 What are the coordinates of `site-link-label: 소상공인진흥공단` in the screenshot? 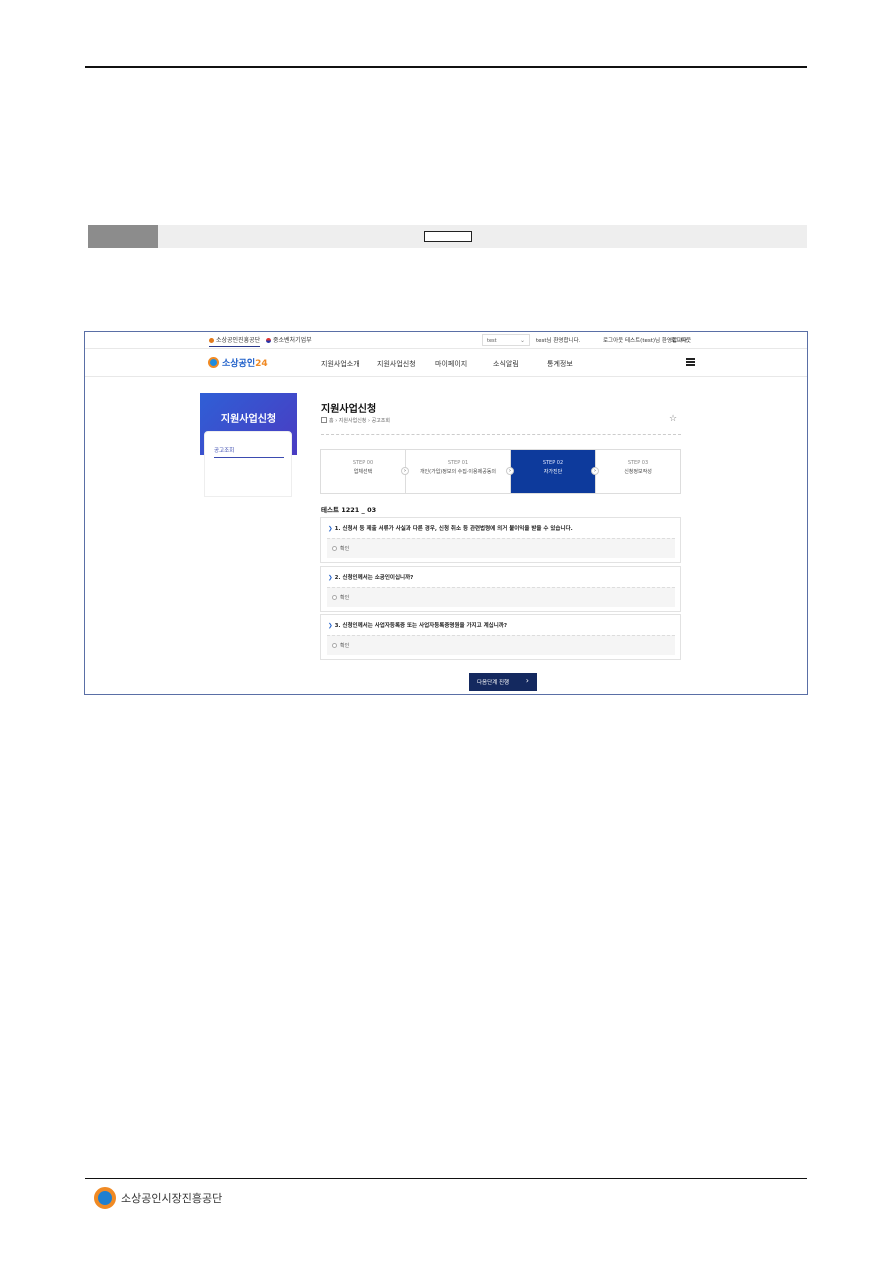 It's located at (238, 340).